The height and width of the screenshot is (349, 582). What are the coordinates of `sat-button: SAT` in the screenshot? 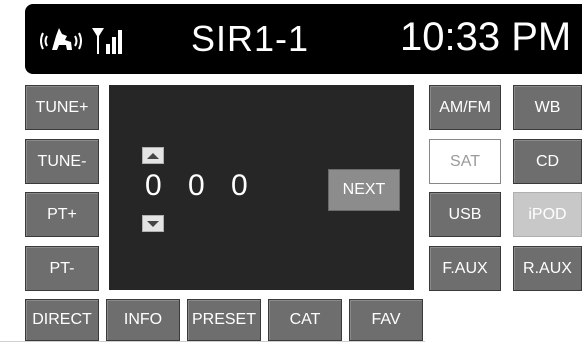 It's located at (465, 161).